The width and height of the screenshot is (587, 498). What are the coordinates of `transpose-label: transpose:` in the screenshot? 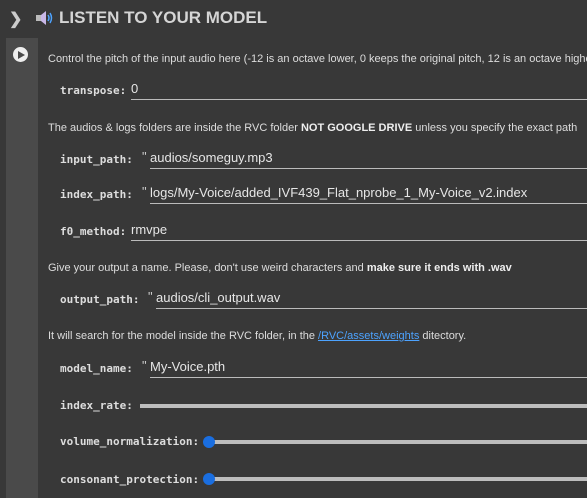 It's located at (93, 90).